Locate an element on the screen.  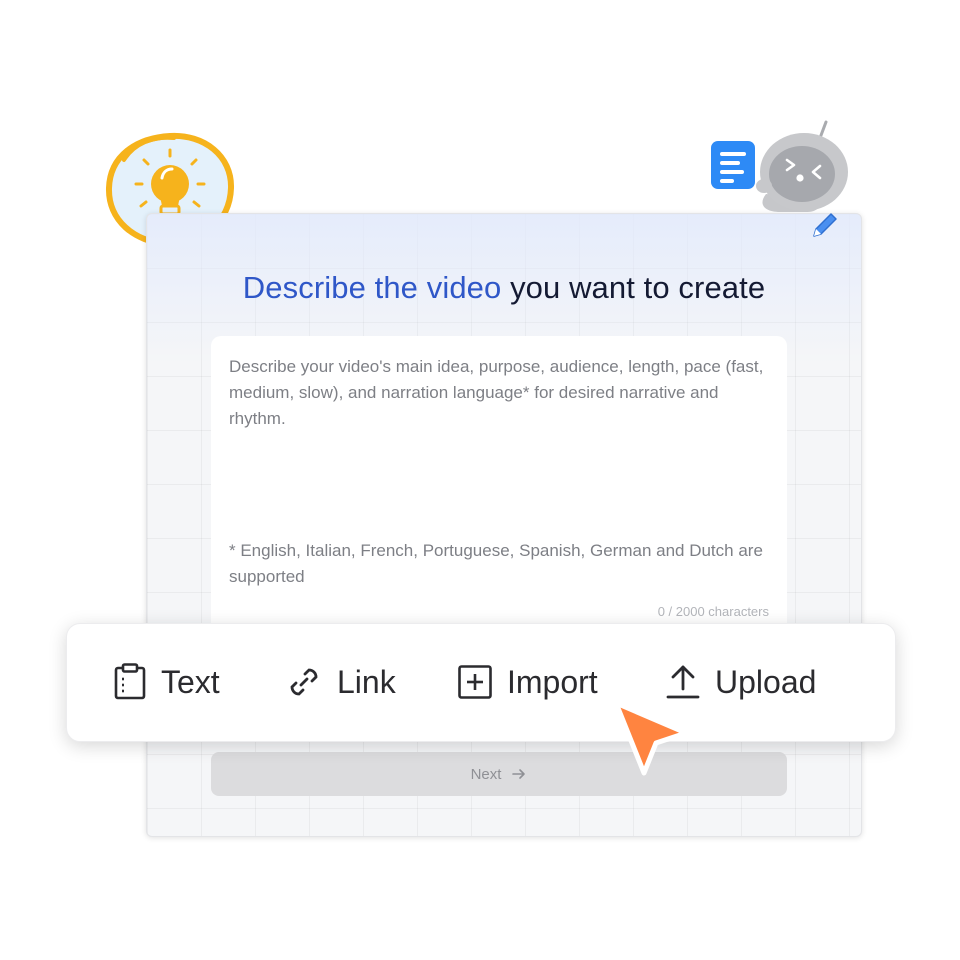
next-button: Next is located at coordinates (499, 774).